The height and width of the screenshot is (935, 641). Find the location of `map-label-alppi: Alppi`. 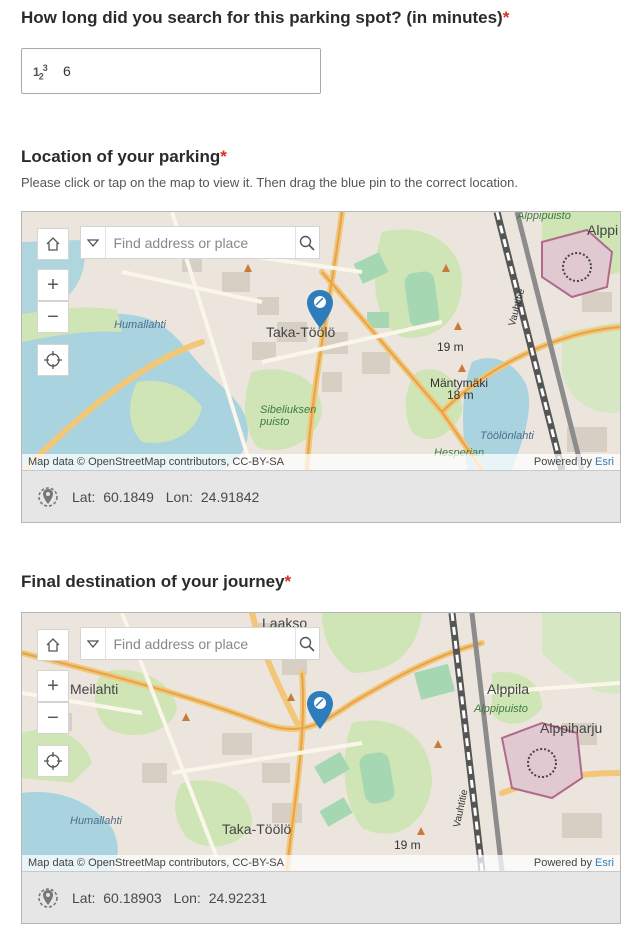

map-label-alppi: Alppi is located at coordinates (603, 230).